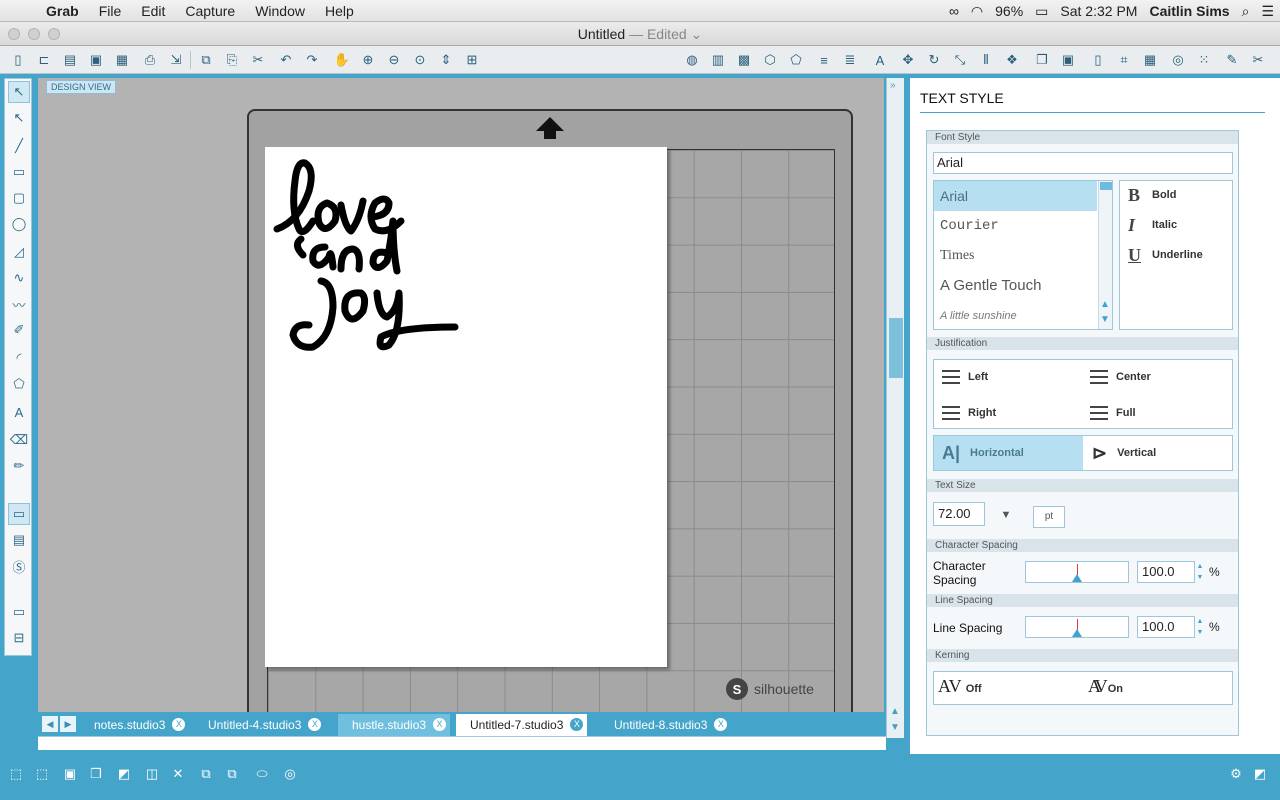  What do you see at coordinates (19, 514) in the screenshot?
I see `design-view-icon: ▭` at bounding box center [19, 514].